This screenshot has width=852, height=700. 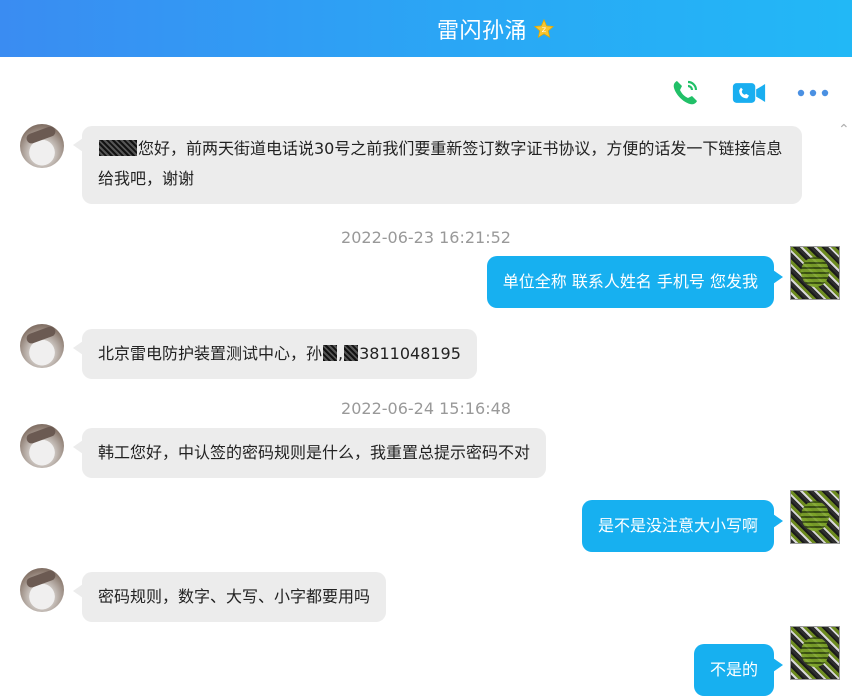 I want to click on incoming-message: 北京雷电防护装置测试中心，孙, 3811048195, so click(x=275, y=354).